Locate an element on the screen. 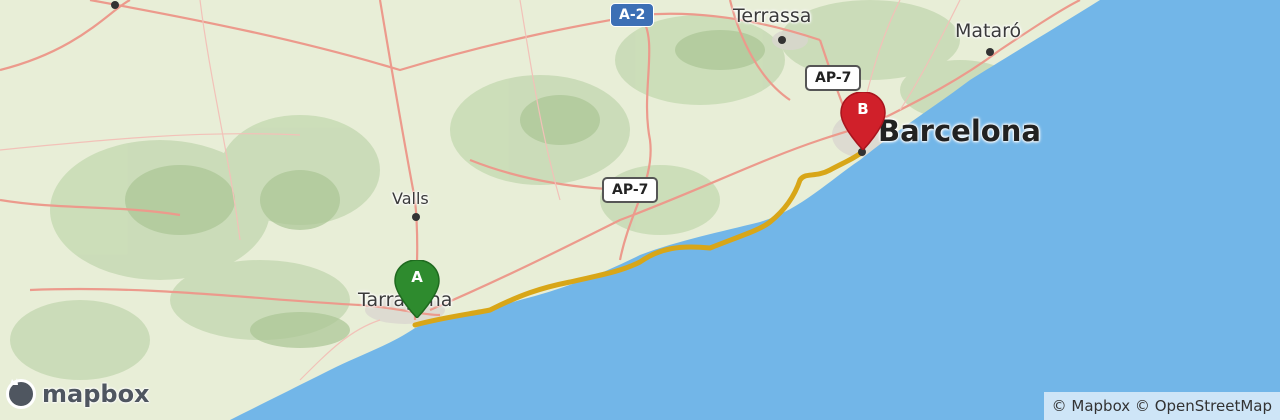  mapbox-logo-icon is located at coordinates (21, 393).